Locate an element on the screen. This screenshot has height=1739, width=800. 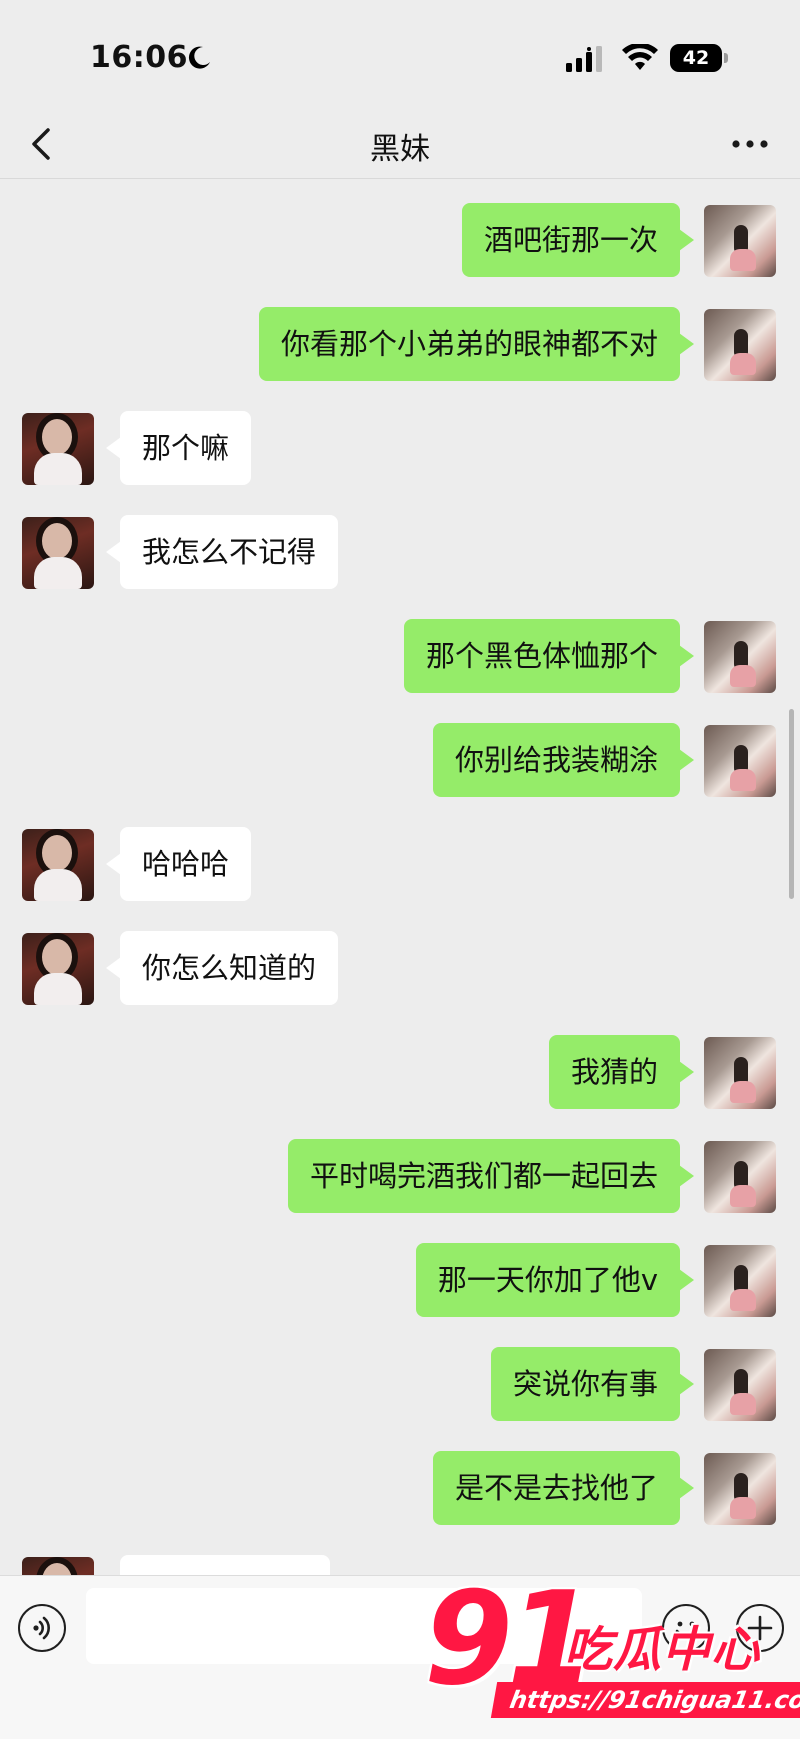
moon-icon is located at coordinates (199, 57).